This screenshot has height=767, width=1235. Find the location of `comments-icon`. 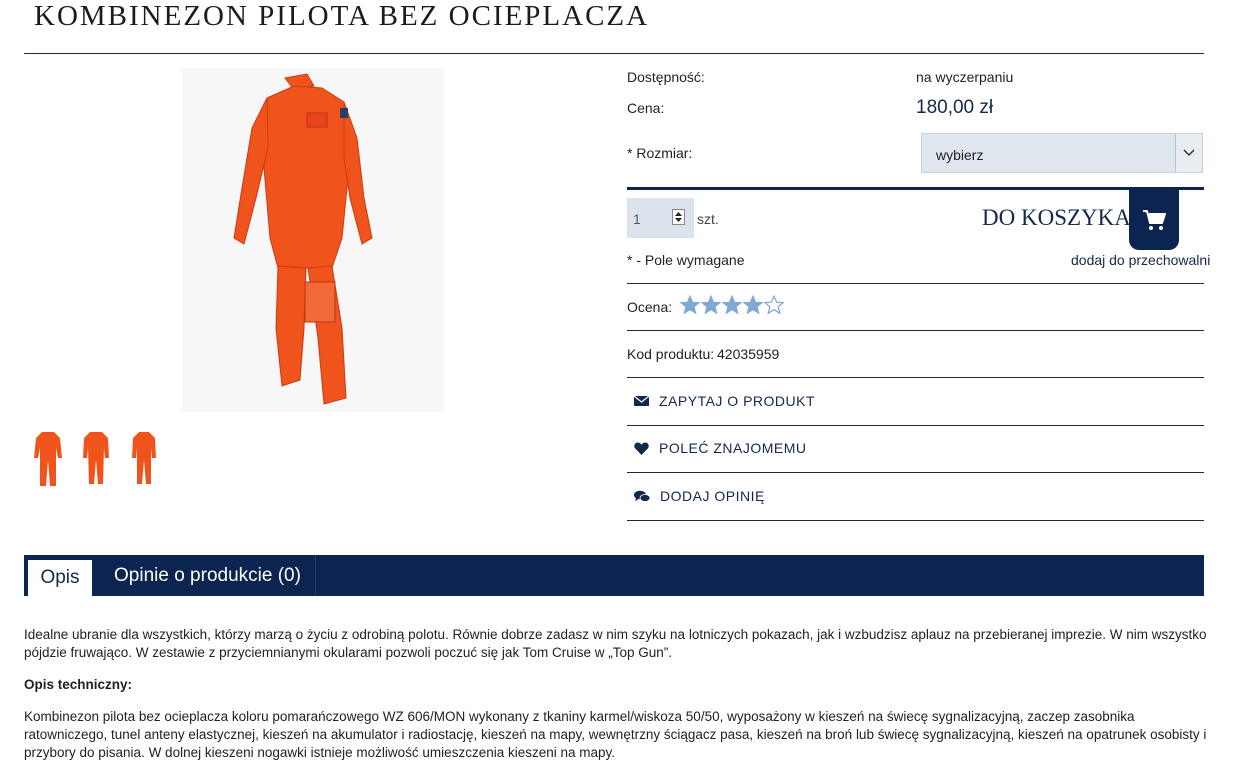

comments-icon is located at coordinates (642, 496).